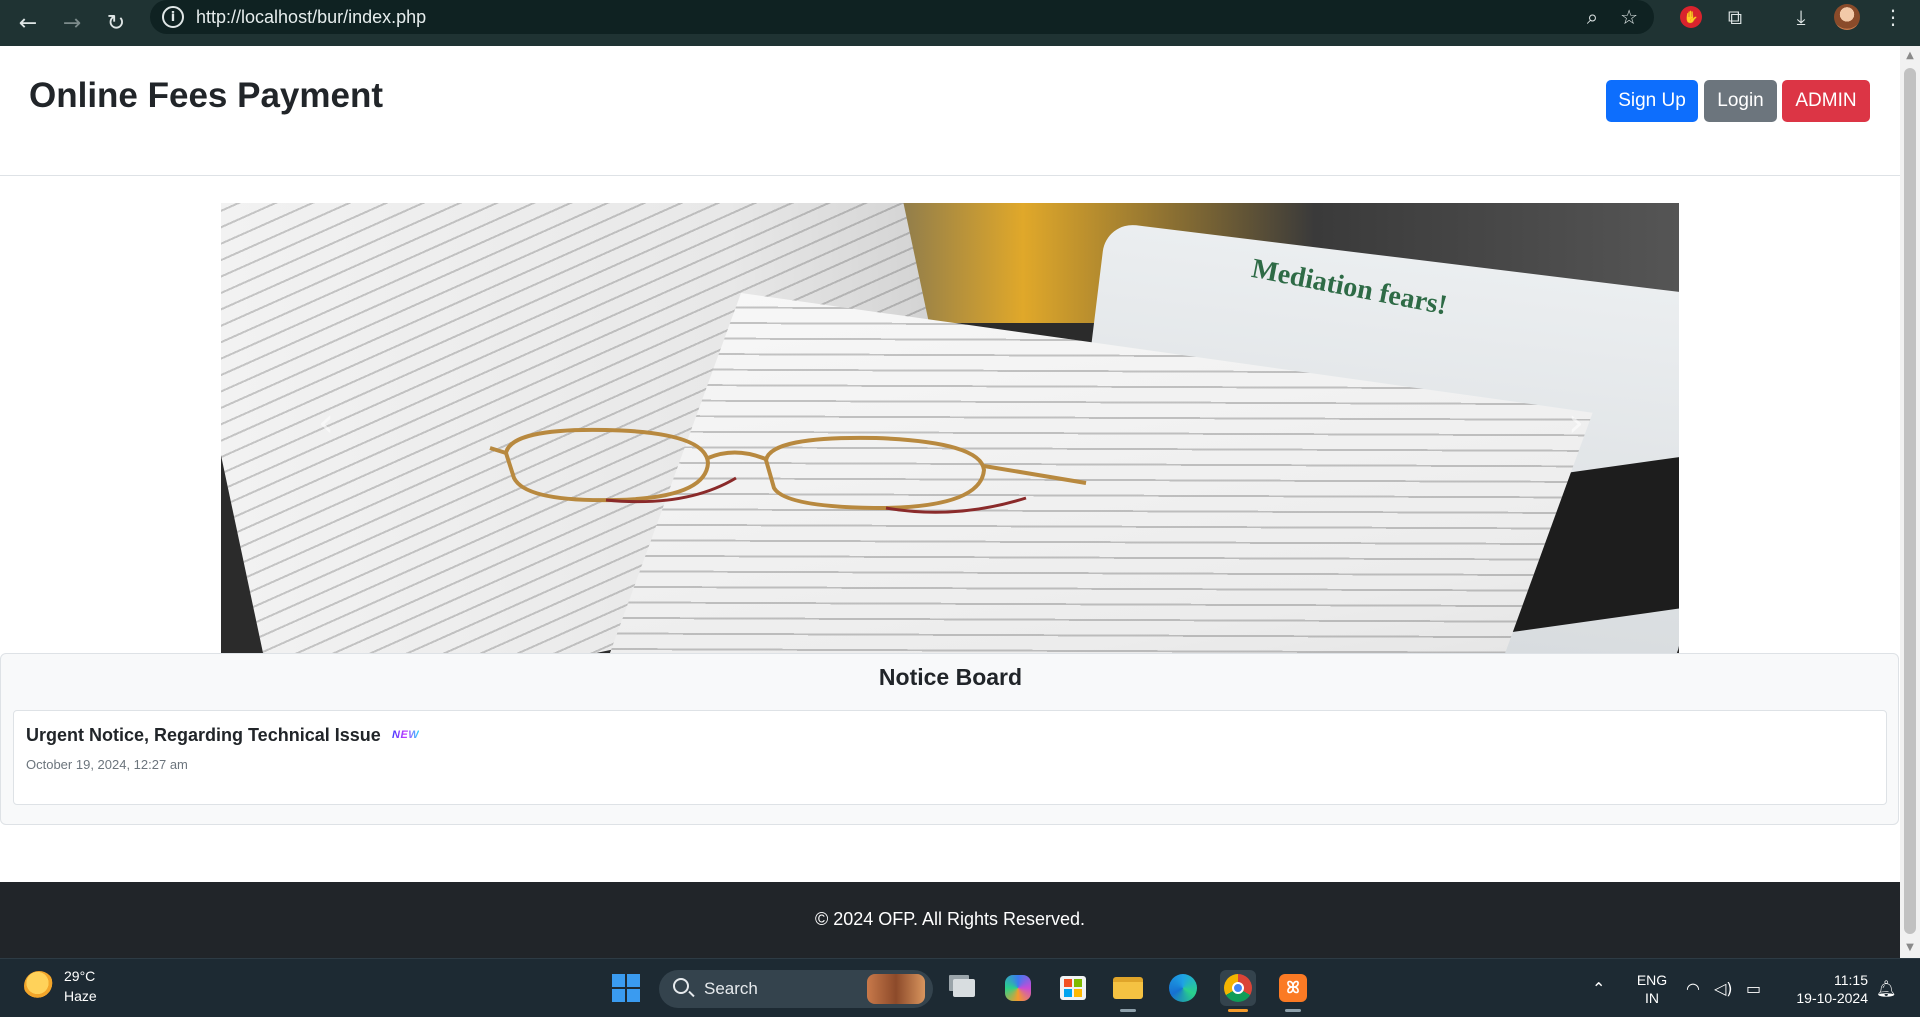 The width and height of the screenshot is (1920, 1018). What do you see at coordinates (788, 470) in the screenshot?
I see `reading-glasses-image` at bounding box center [788, 470].